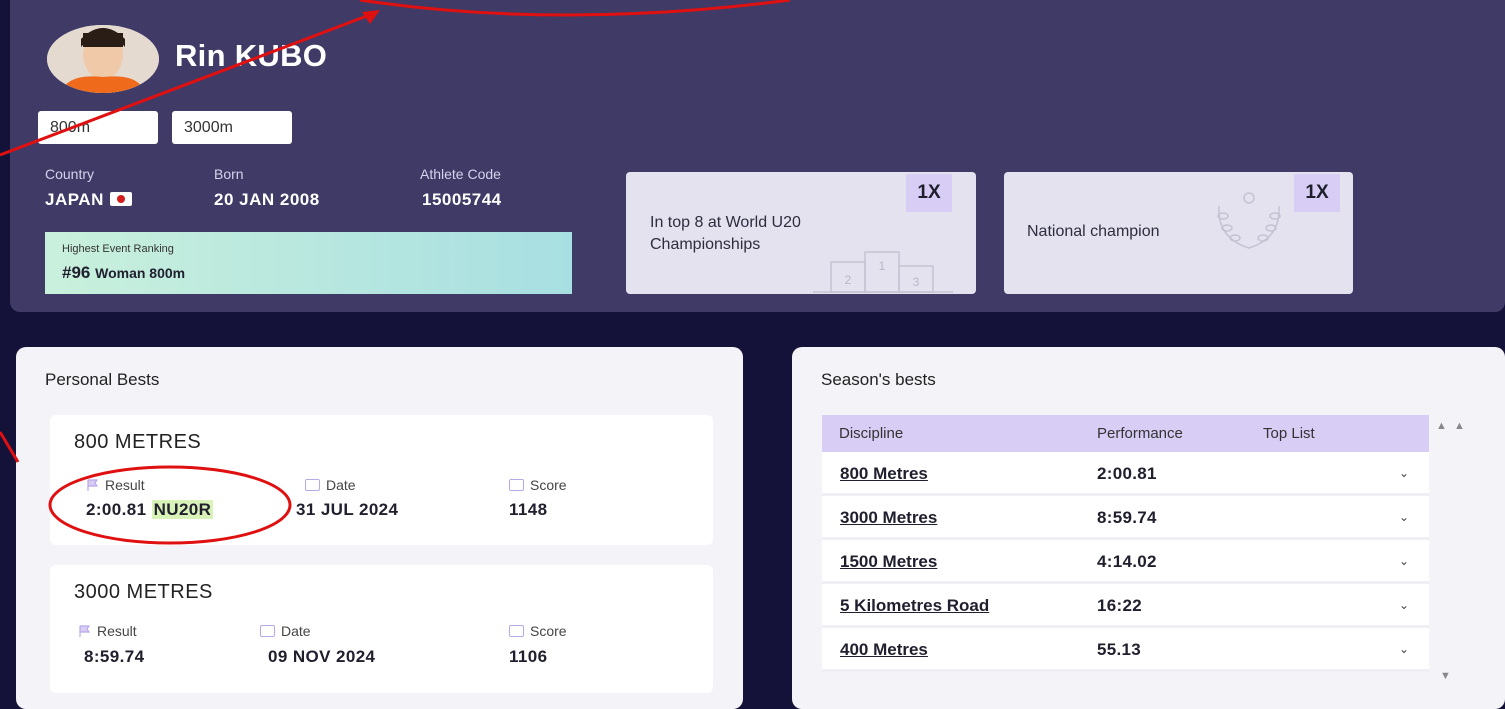 Image resolution: width=1505 pixels, height=709 pixels. Describe the element at coordinates (118, 249) in the screenshot. I see `ranking-label: Highest Event Ranking` at that location.